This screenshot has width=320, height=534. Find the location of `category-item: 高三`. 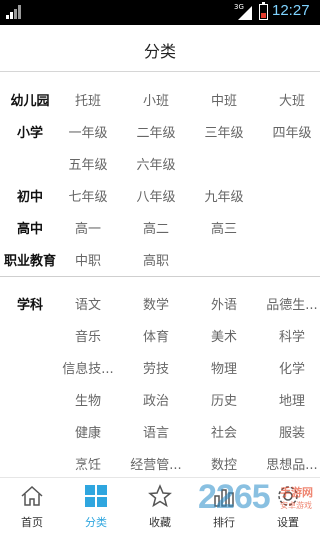

category-item: 高三 is located at coordinates (224, 227).